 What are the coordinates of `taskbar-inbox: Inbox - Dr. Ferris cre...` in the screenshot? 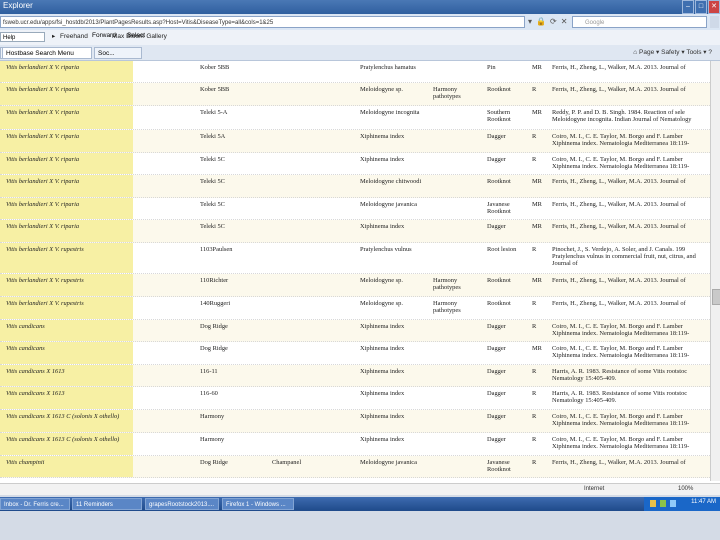 It's located at (35, 504).